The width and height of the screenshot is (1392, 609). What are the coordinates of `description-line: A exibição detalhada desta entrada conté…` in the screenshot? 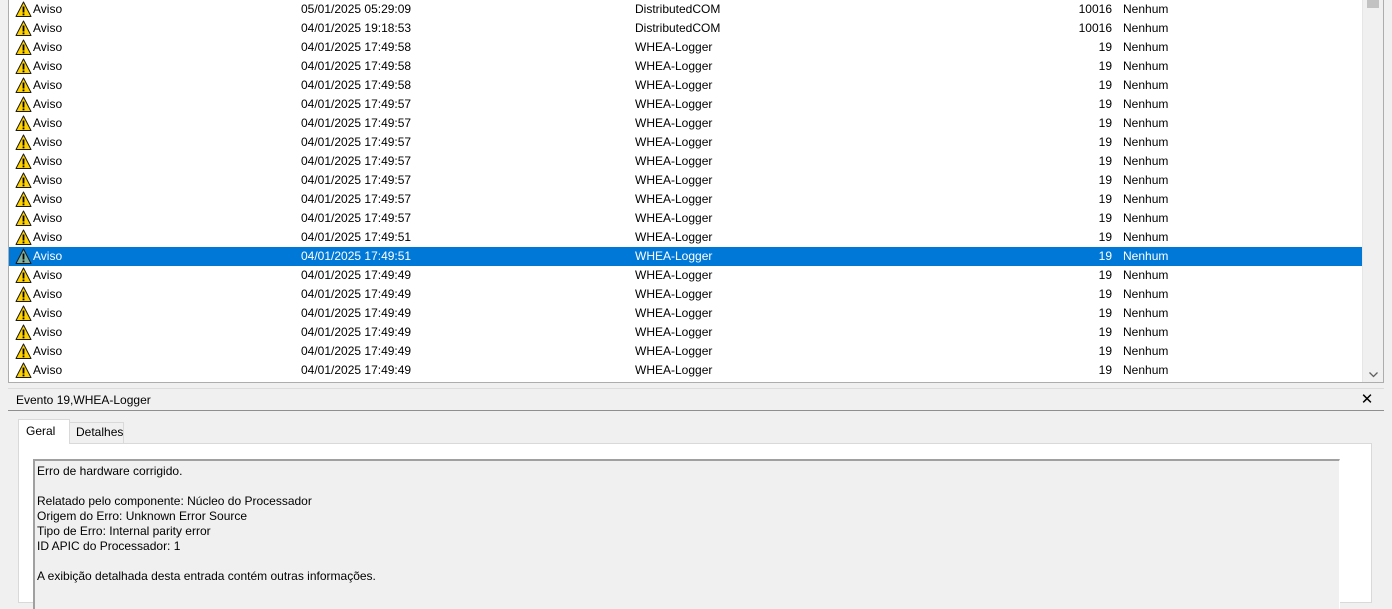 It's located at (206, 576).